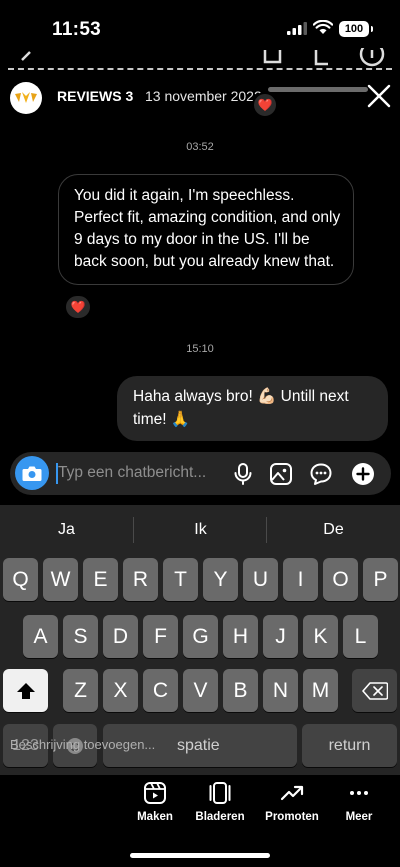 This screenshot has width=400, height=867. What do you see at coordinates (200, 530) in the screenshot?
I see `suggestion-2: Ik` at bounding box center [200, 530].